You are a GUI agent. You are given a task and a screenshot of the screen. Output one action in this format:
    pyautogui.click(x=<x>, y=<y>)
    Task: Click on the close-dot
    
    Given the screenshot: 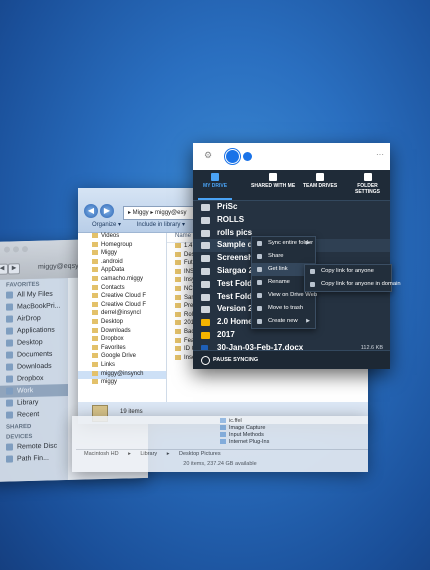 What is the action you would take?
    pyautogui.click(x=7, y=249)
    